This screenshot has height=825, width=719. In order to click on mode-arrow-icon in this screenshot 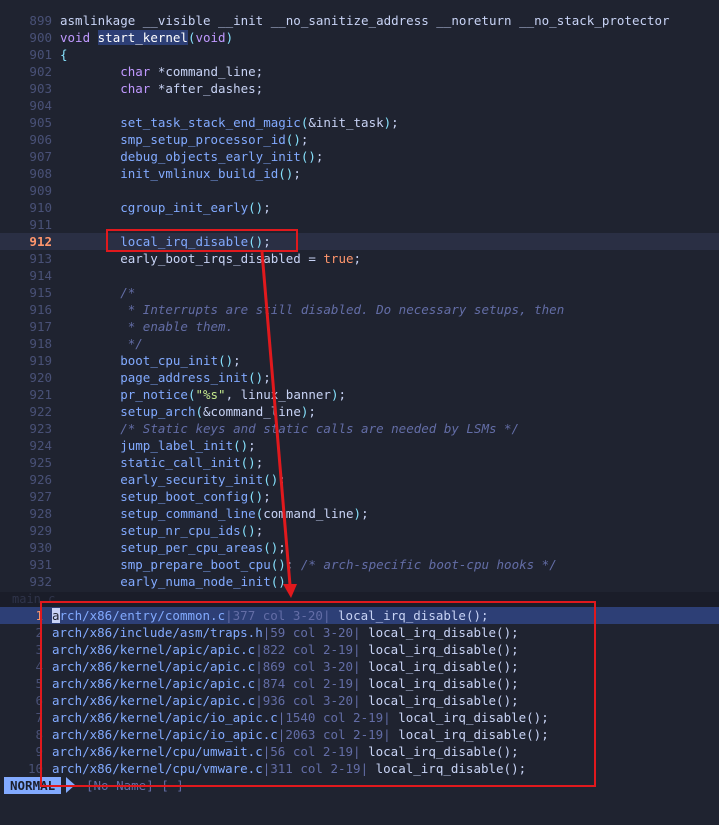, I will do `click(70, 785)`.